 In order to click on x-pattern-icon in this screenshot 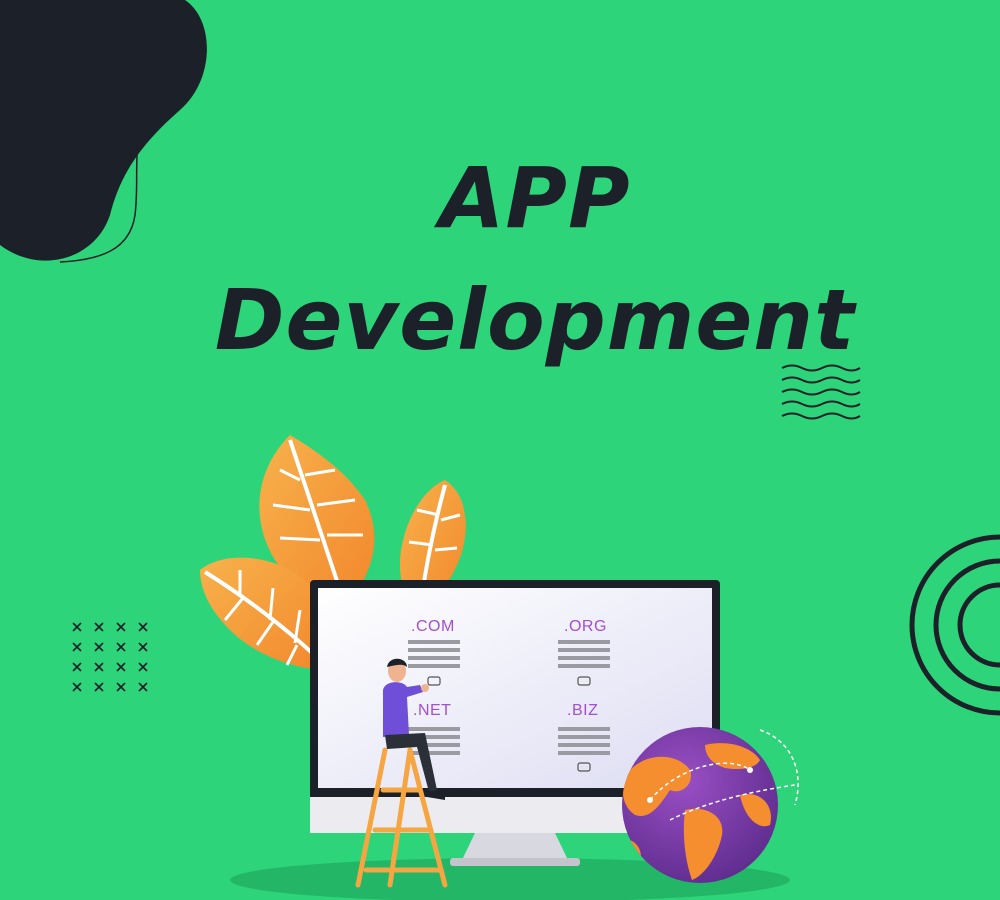, I will do `click(110, 657)`.